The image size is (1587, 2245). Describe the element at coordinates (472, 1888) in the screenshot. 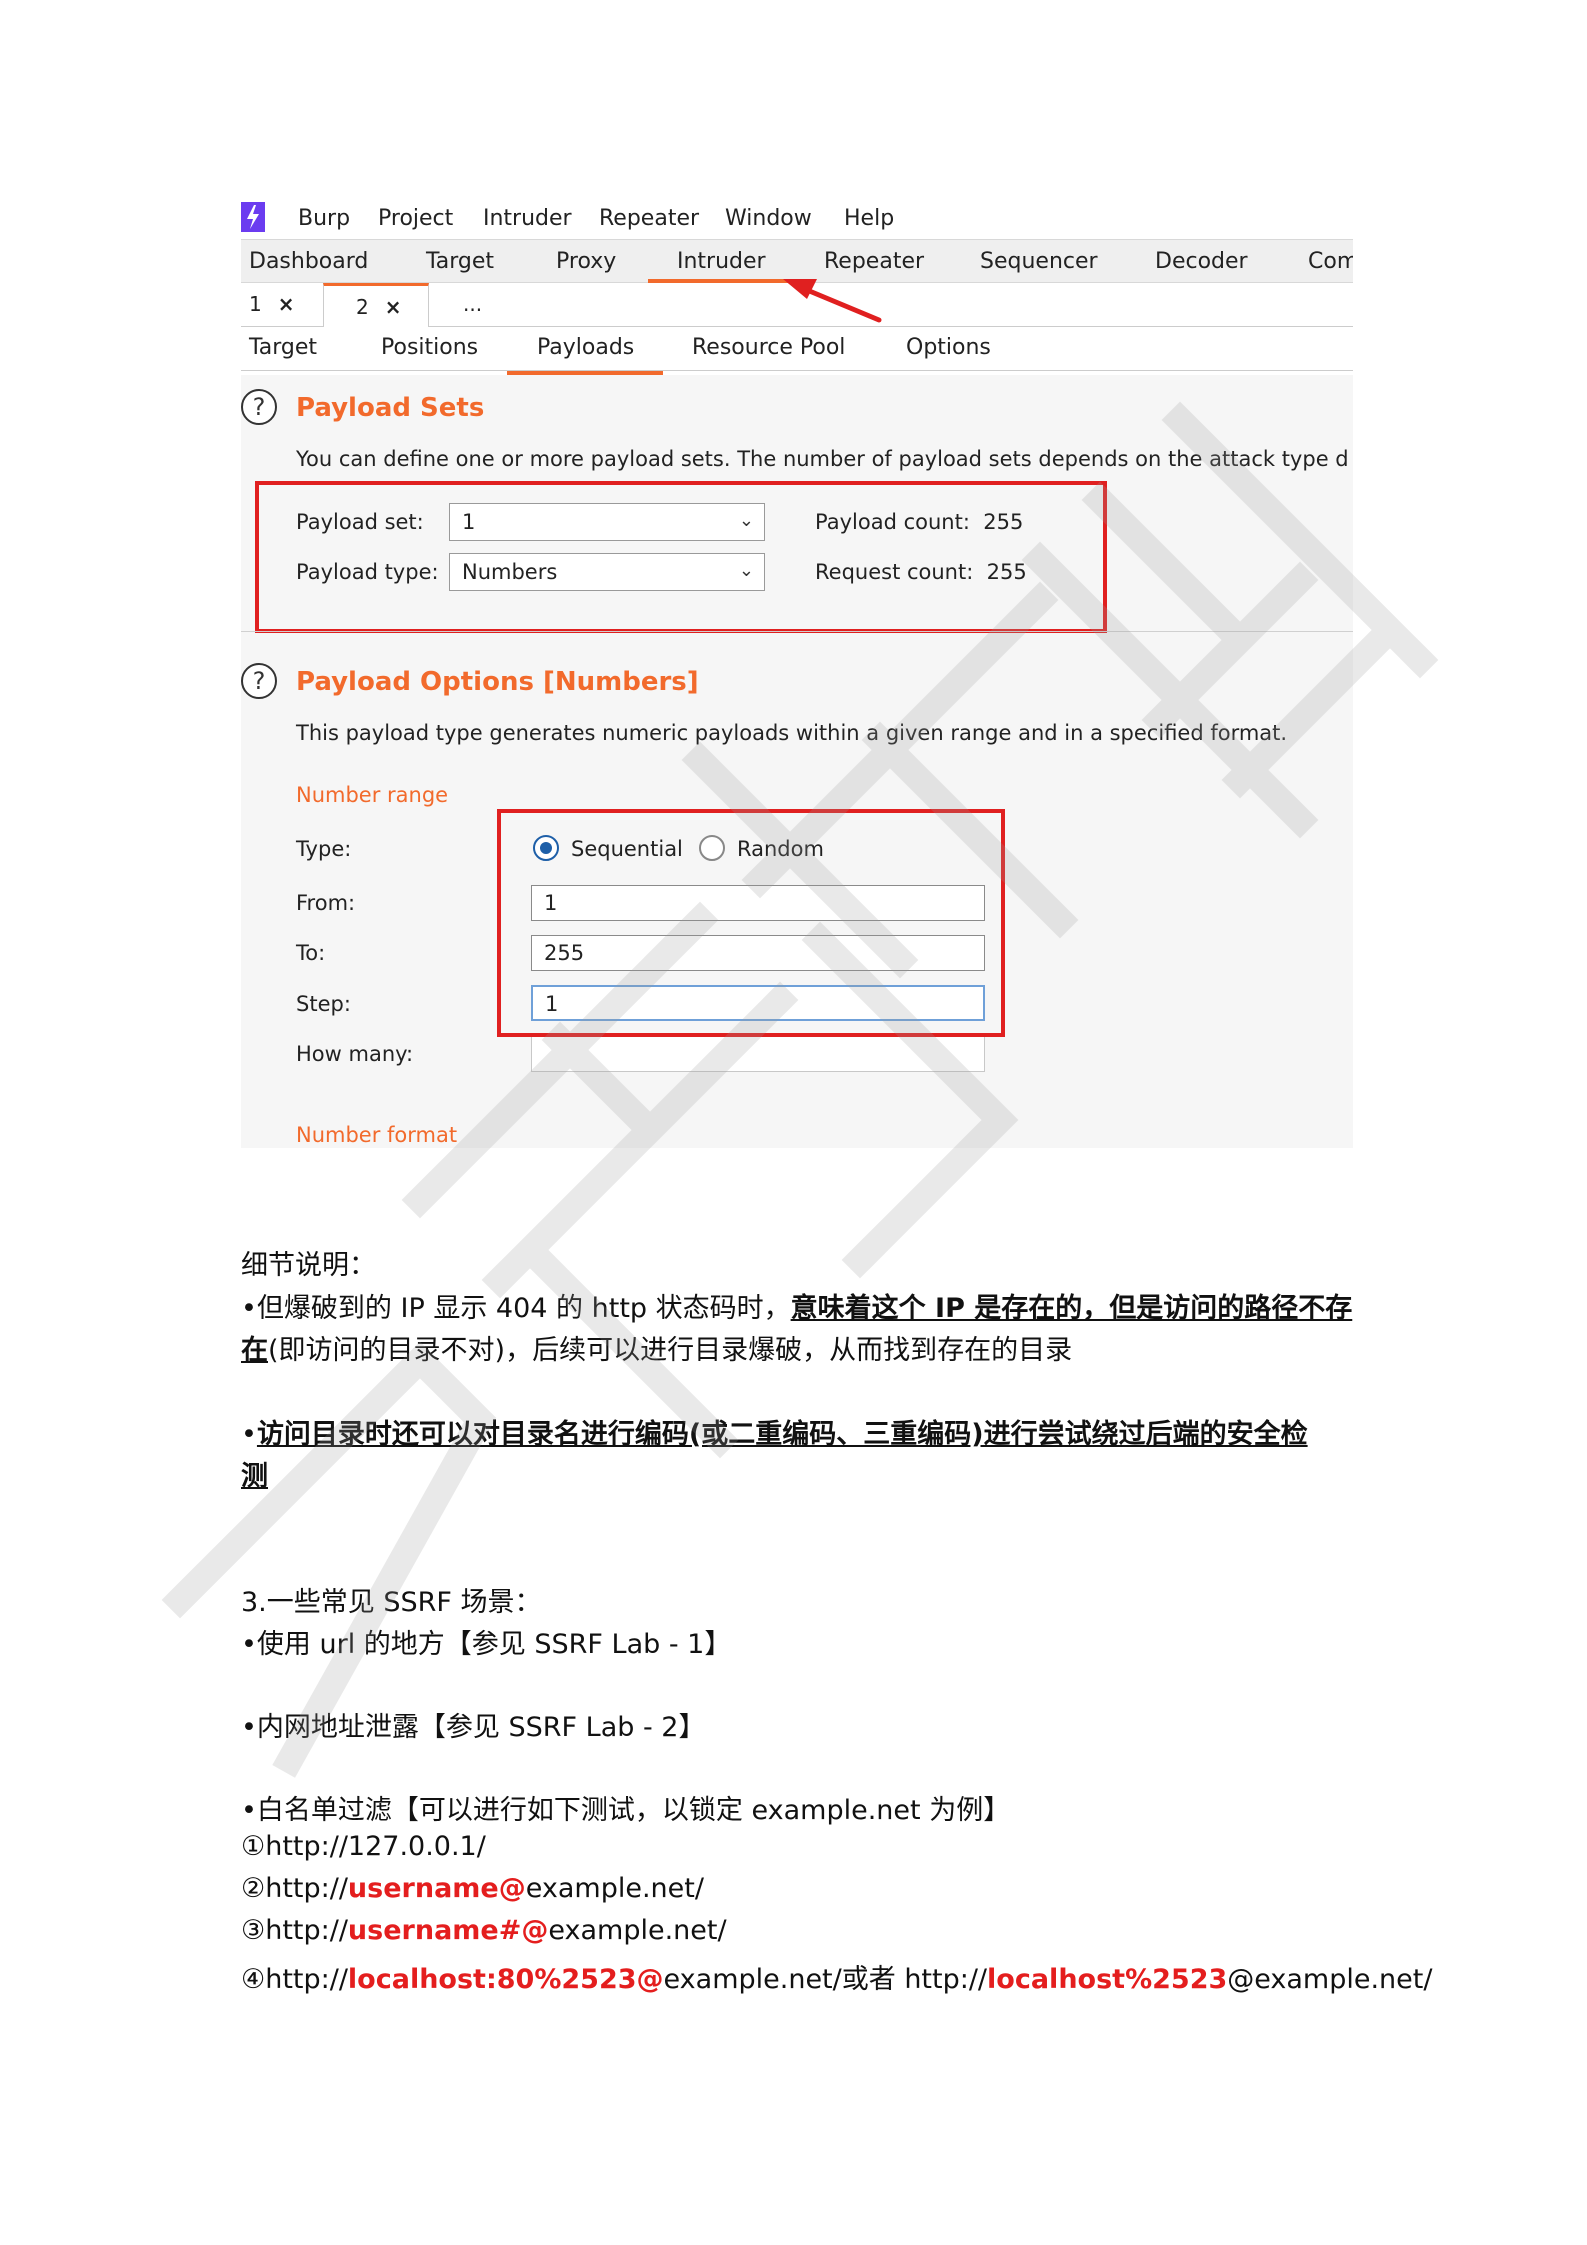

I see `test-url-2: ②http://username@example.net/` at that location.